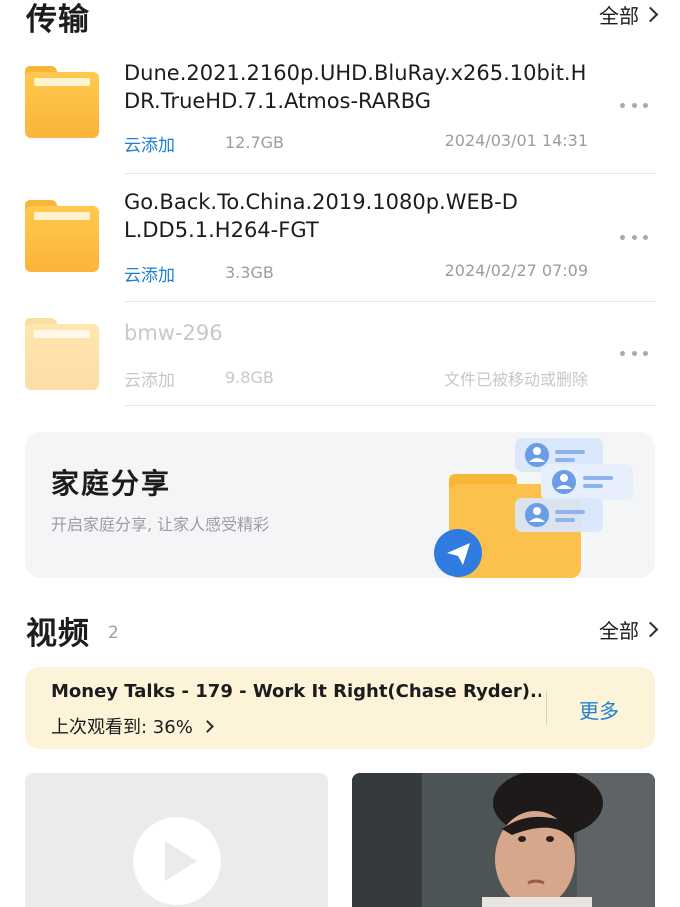 The width and height of the screenshot is (680, 907). I want to click on video-thumbnail-image, so click(503, 840).